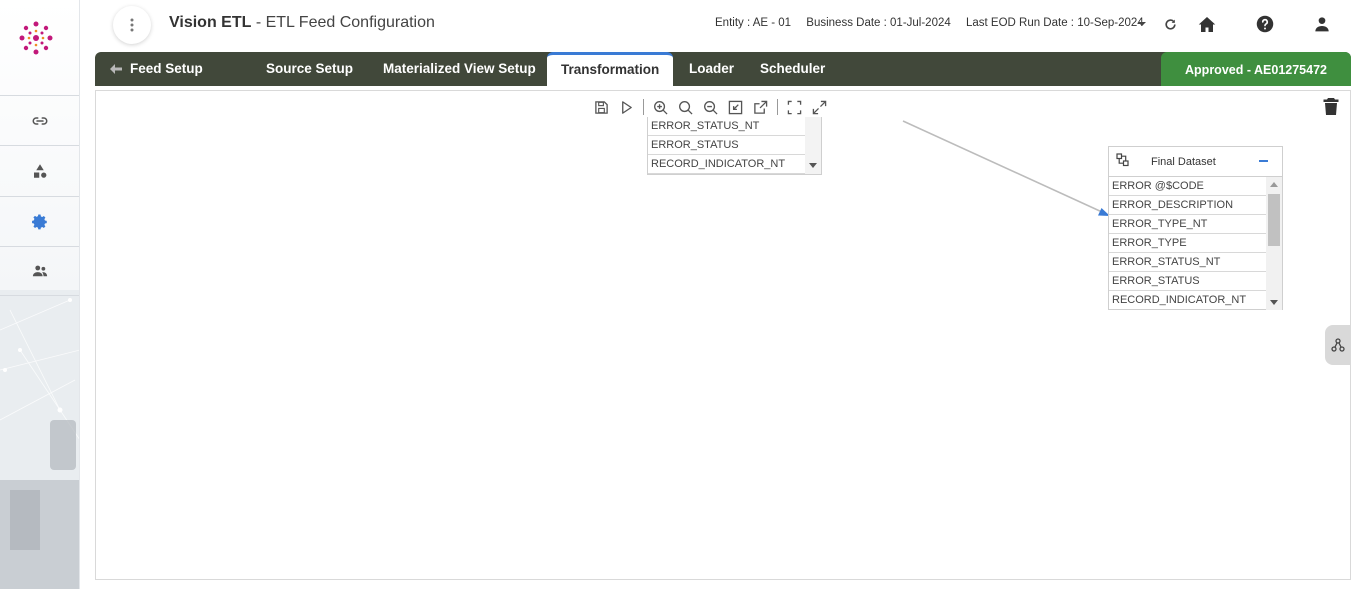 The image size is (1366, 589). I want to click on kebab-menu-button, so click(132, 25).